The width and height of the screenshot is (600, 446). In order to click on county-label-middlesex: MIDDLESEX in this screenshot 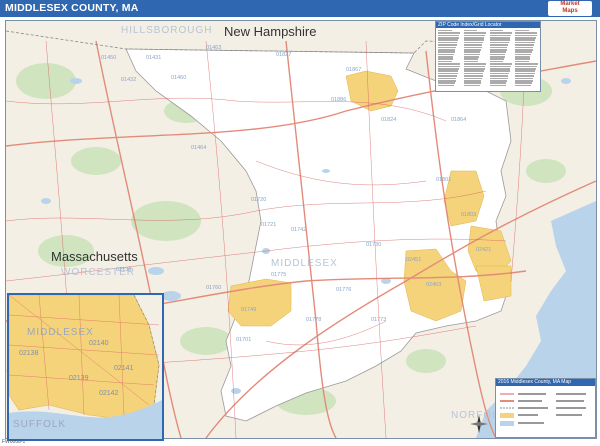, I will do `click(304, 263)`.